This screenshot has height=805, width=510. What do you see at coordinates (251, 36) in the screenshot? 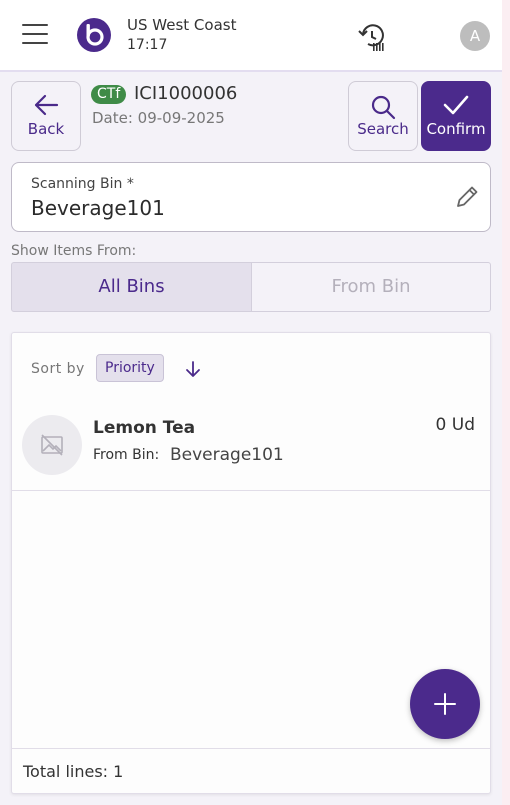
I see `app-header: US West Coast 17:17 A` at bounding box center [251, 36].